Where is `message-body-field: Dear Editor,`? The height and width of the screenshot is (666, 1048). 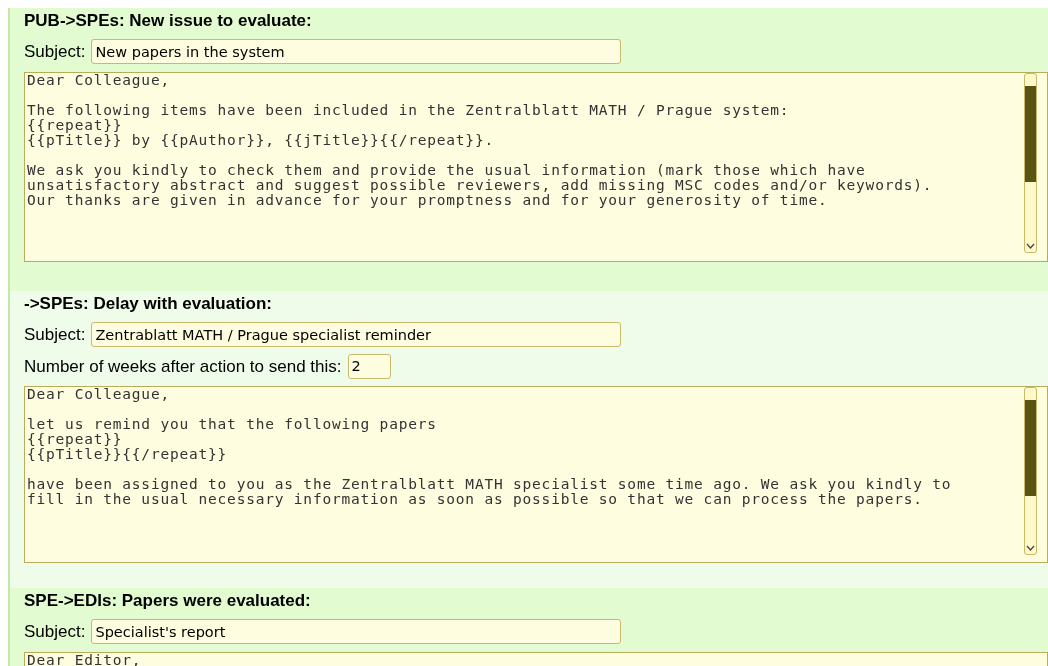
message-body-field: Dear Editor, is located at coordinates (536, 658).